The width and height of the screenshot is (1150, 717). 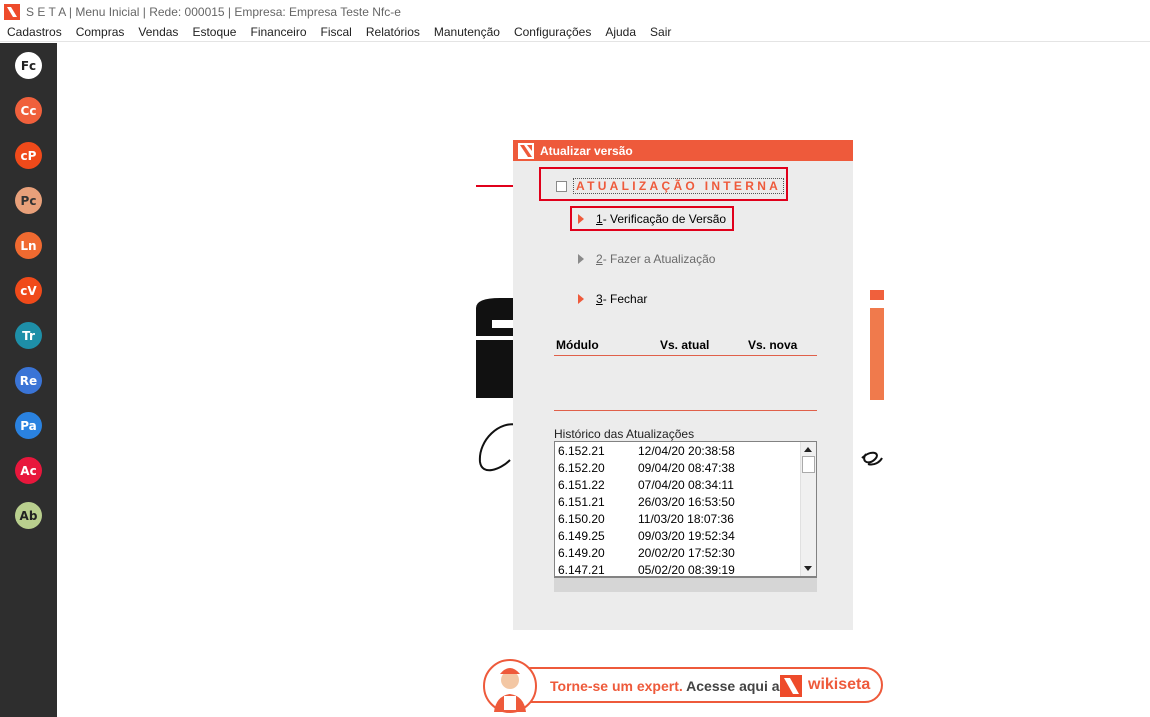 I want to click on step-label: - Fechar, so click(x=625, y=299).